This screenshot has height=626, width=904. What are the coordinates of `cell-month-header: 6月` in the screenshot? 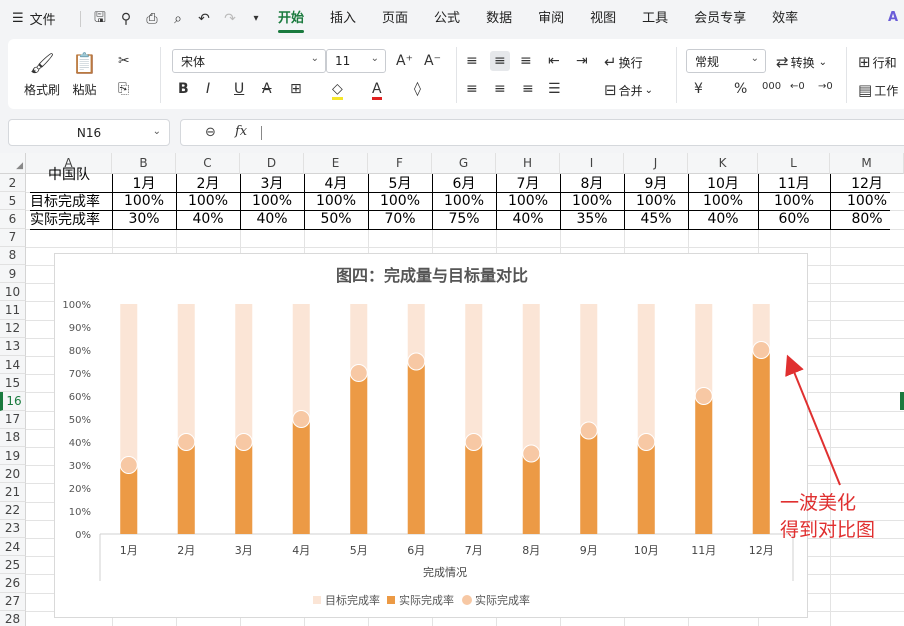 It's located at (464, 183).